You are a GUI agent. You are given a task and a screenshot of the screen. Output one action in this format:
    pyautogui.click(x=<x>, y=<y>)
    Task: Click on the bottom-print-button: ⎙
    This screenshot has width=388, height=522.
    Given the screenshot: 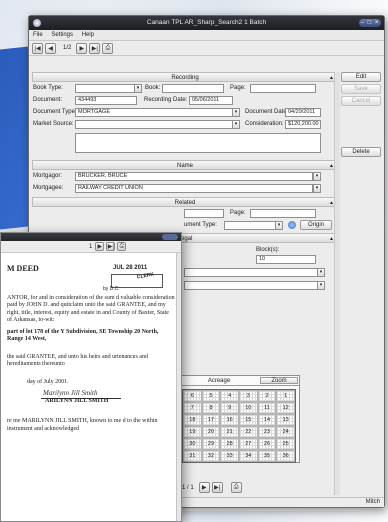 What is the action you would take?
    pyautogui.click(x=236, y=487)
    